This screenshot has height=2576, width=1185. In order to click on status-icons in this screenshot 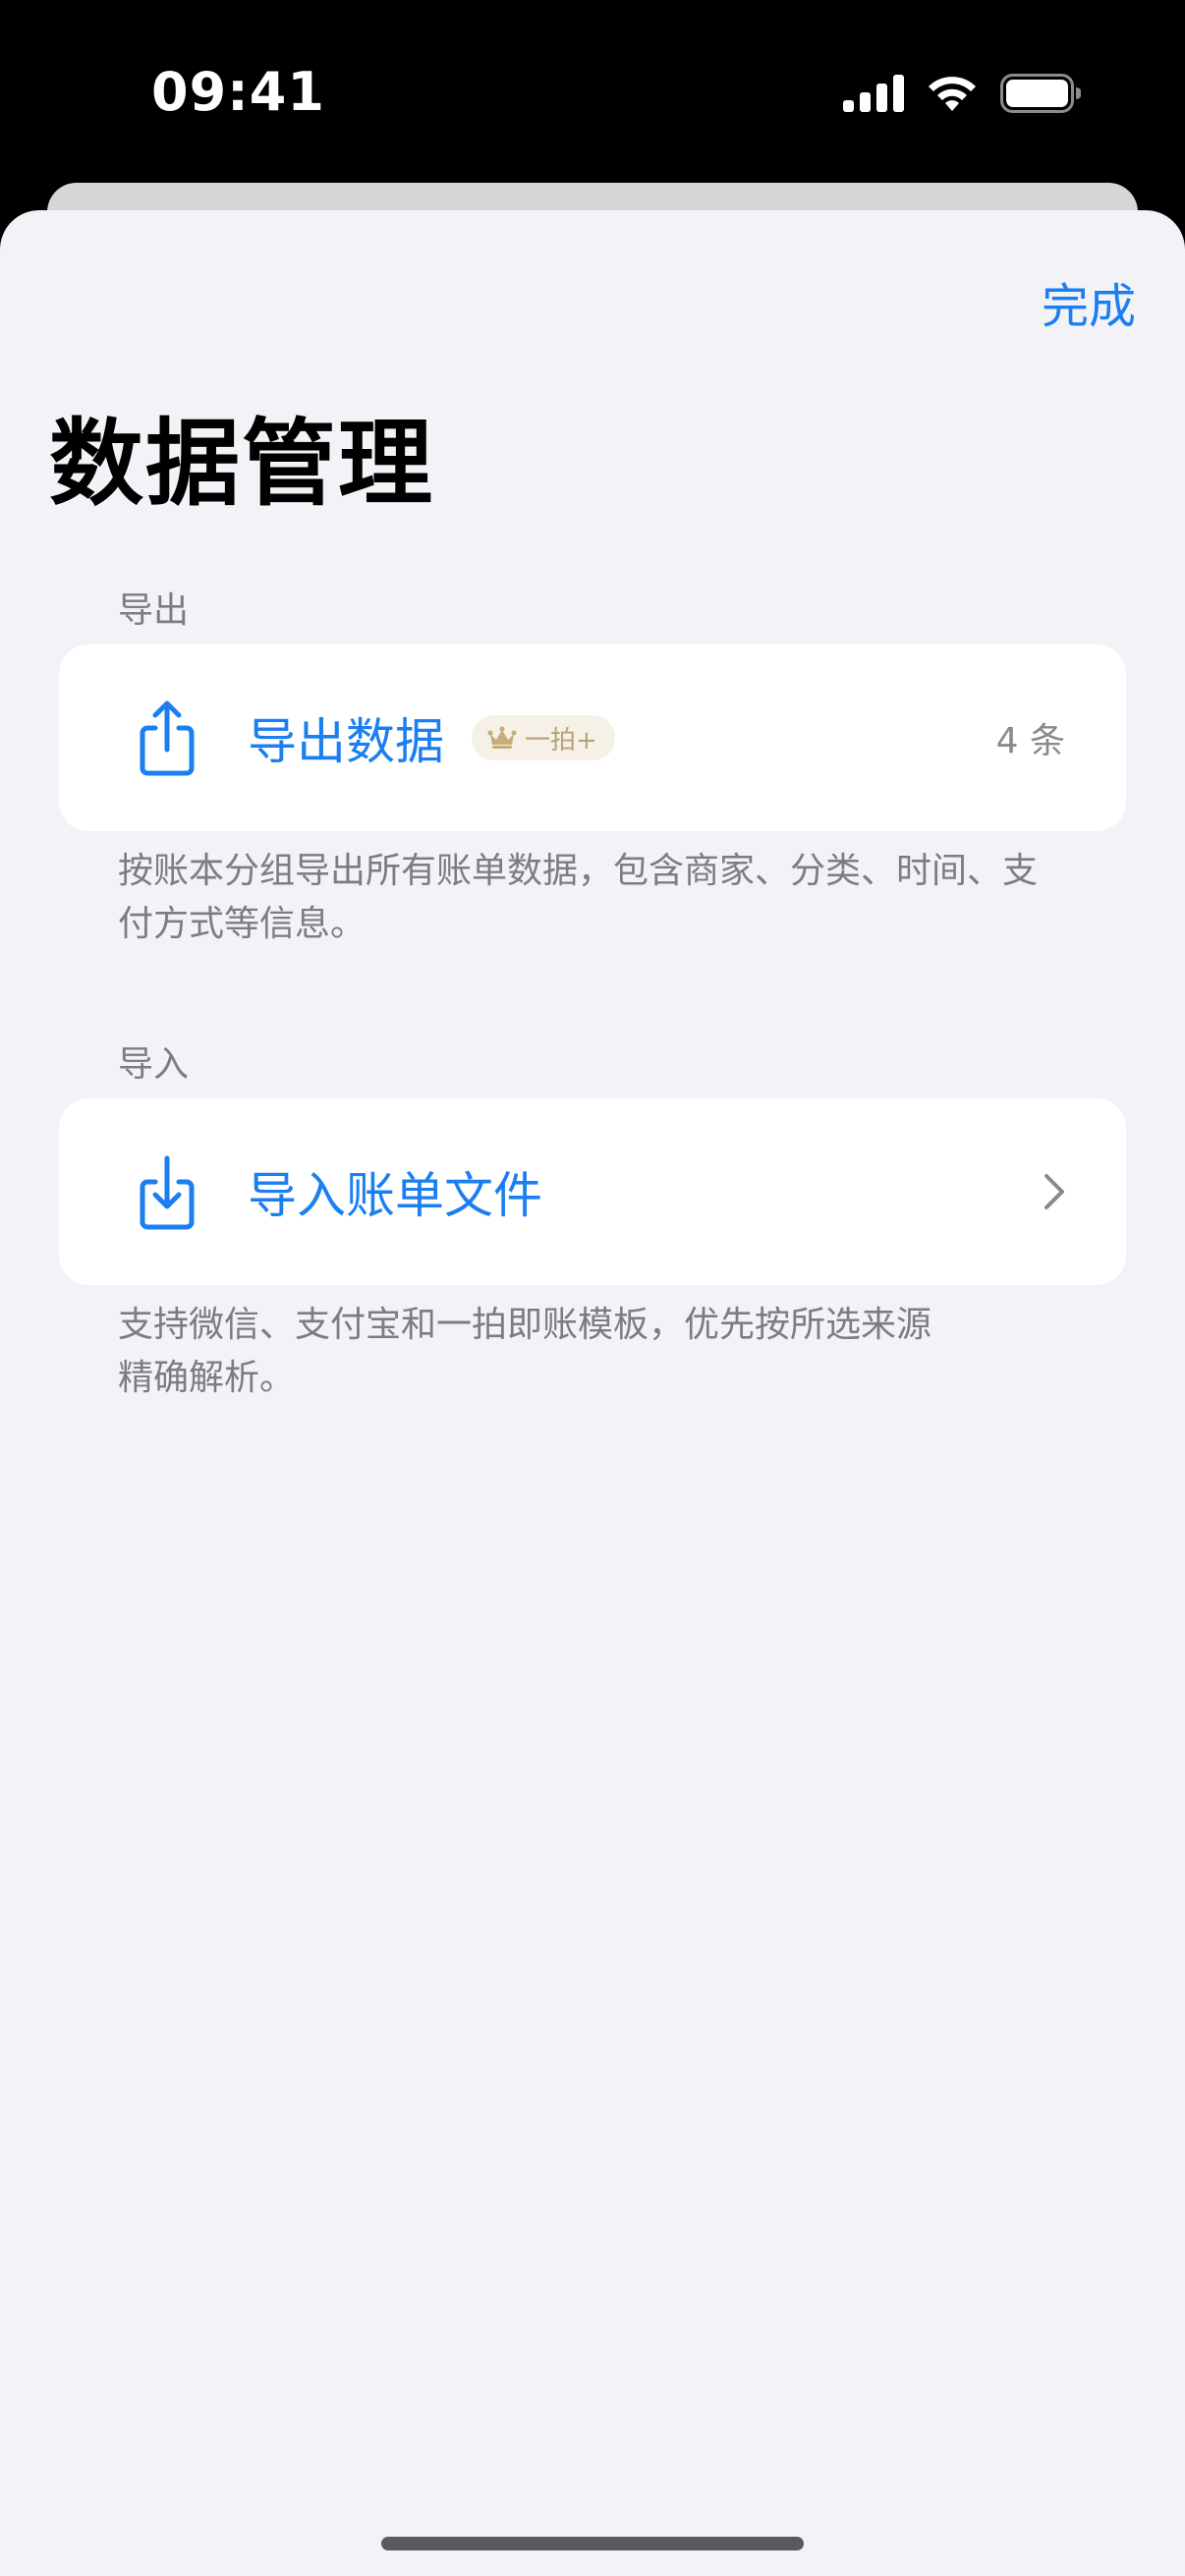, I will do `click(962, 93)`.